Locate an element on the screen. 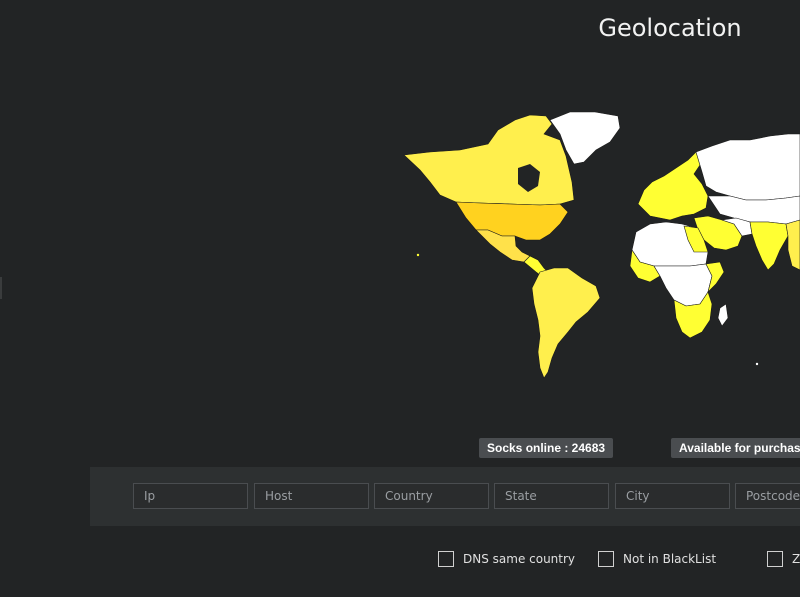 This screenshot has width=800, height=597. map-region-europe is located at coordinates (673, 186).